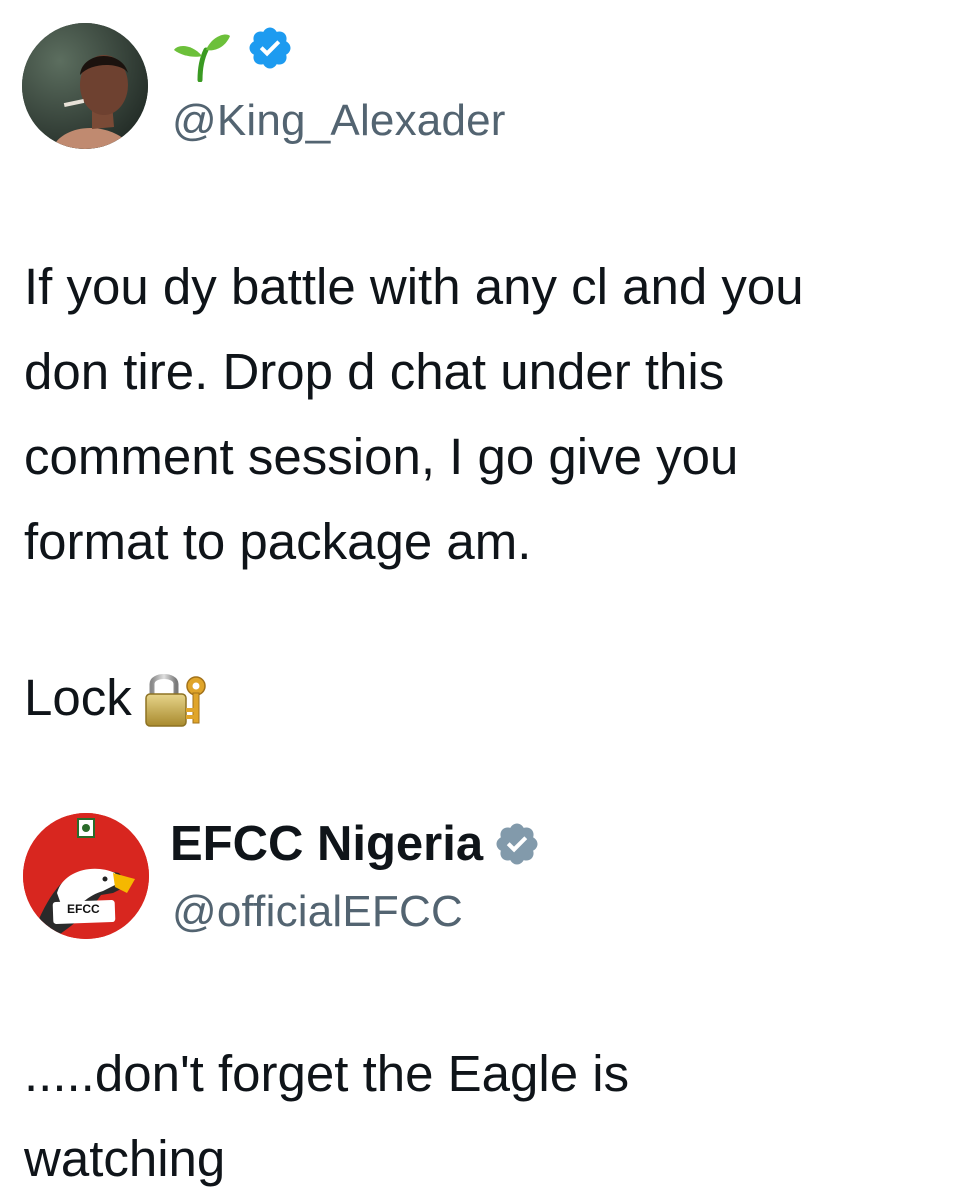  What do you see at coordinates (414, 286) in the screenshot?
I see `tweet-body-line: If you dy battle with any cl and you` at bounding box center [414, 286].